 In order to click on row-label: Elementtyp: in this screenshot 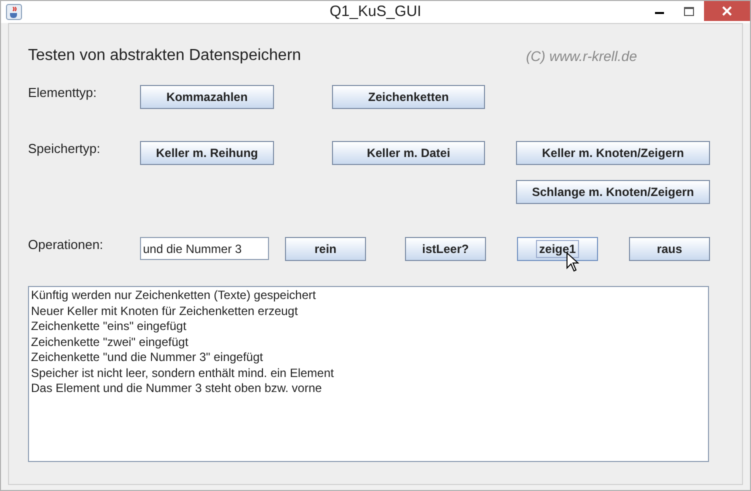, I will do `click(63, 93)`.